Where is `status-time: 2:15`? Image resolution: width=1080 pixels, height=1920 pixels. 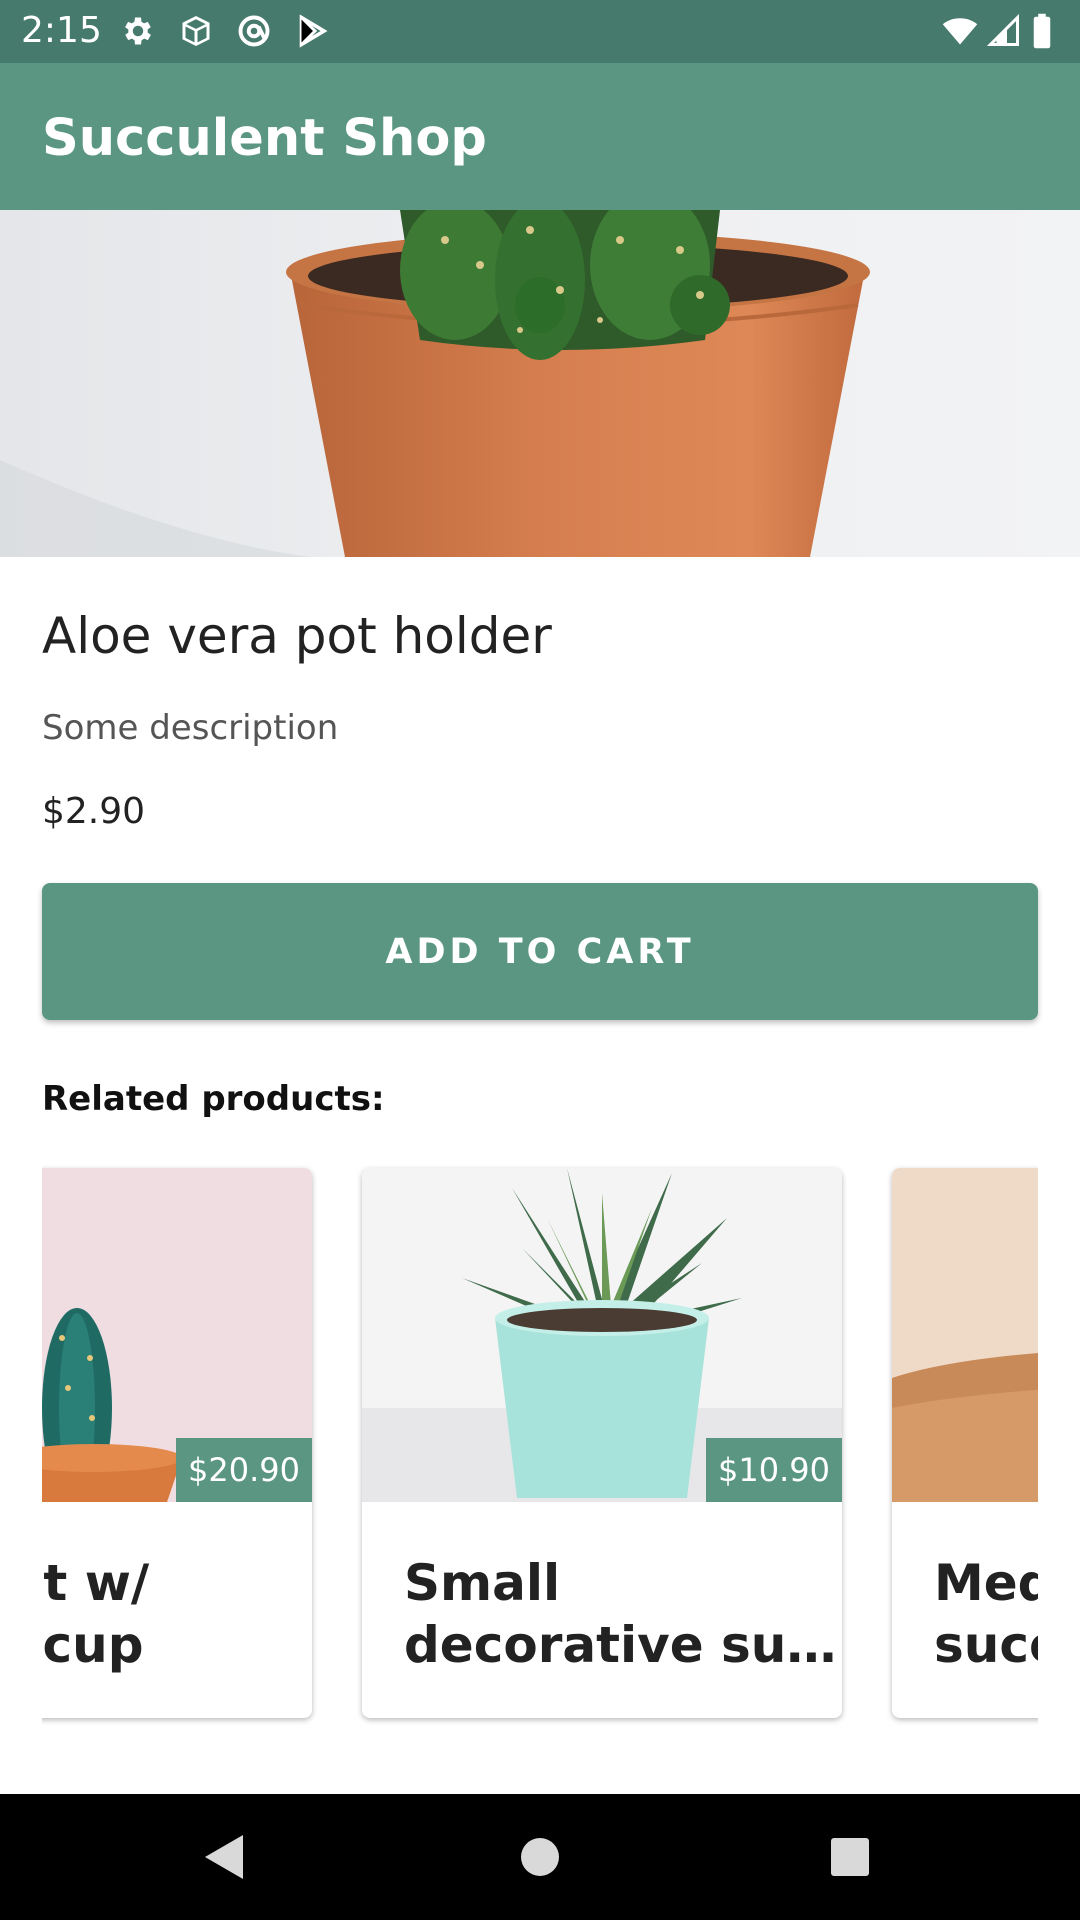 status-time: 2:15 is located at coordinates (61, 30).